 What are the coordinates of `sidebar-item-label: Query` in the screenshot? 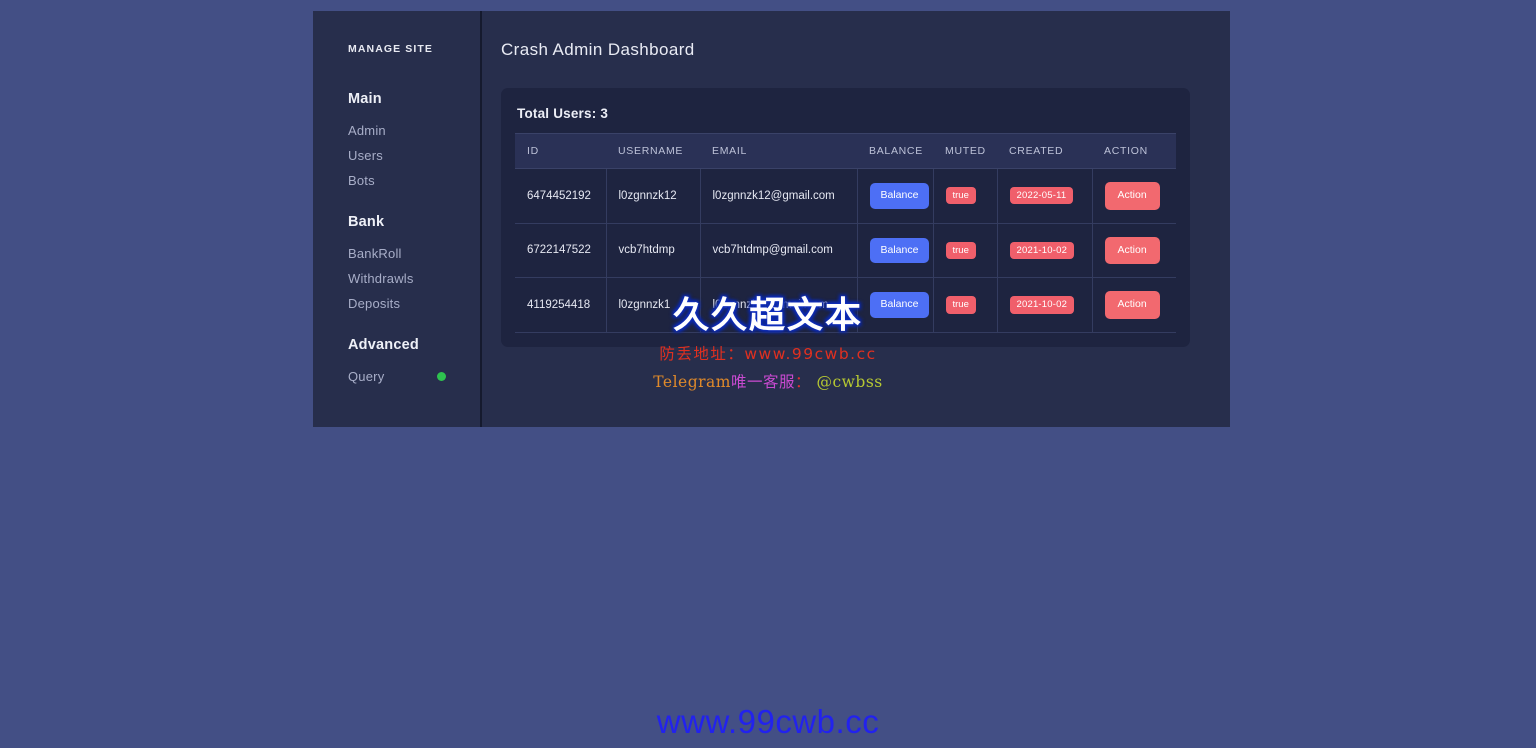 It's located at (366, 376).